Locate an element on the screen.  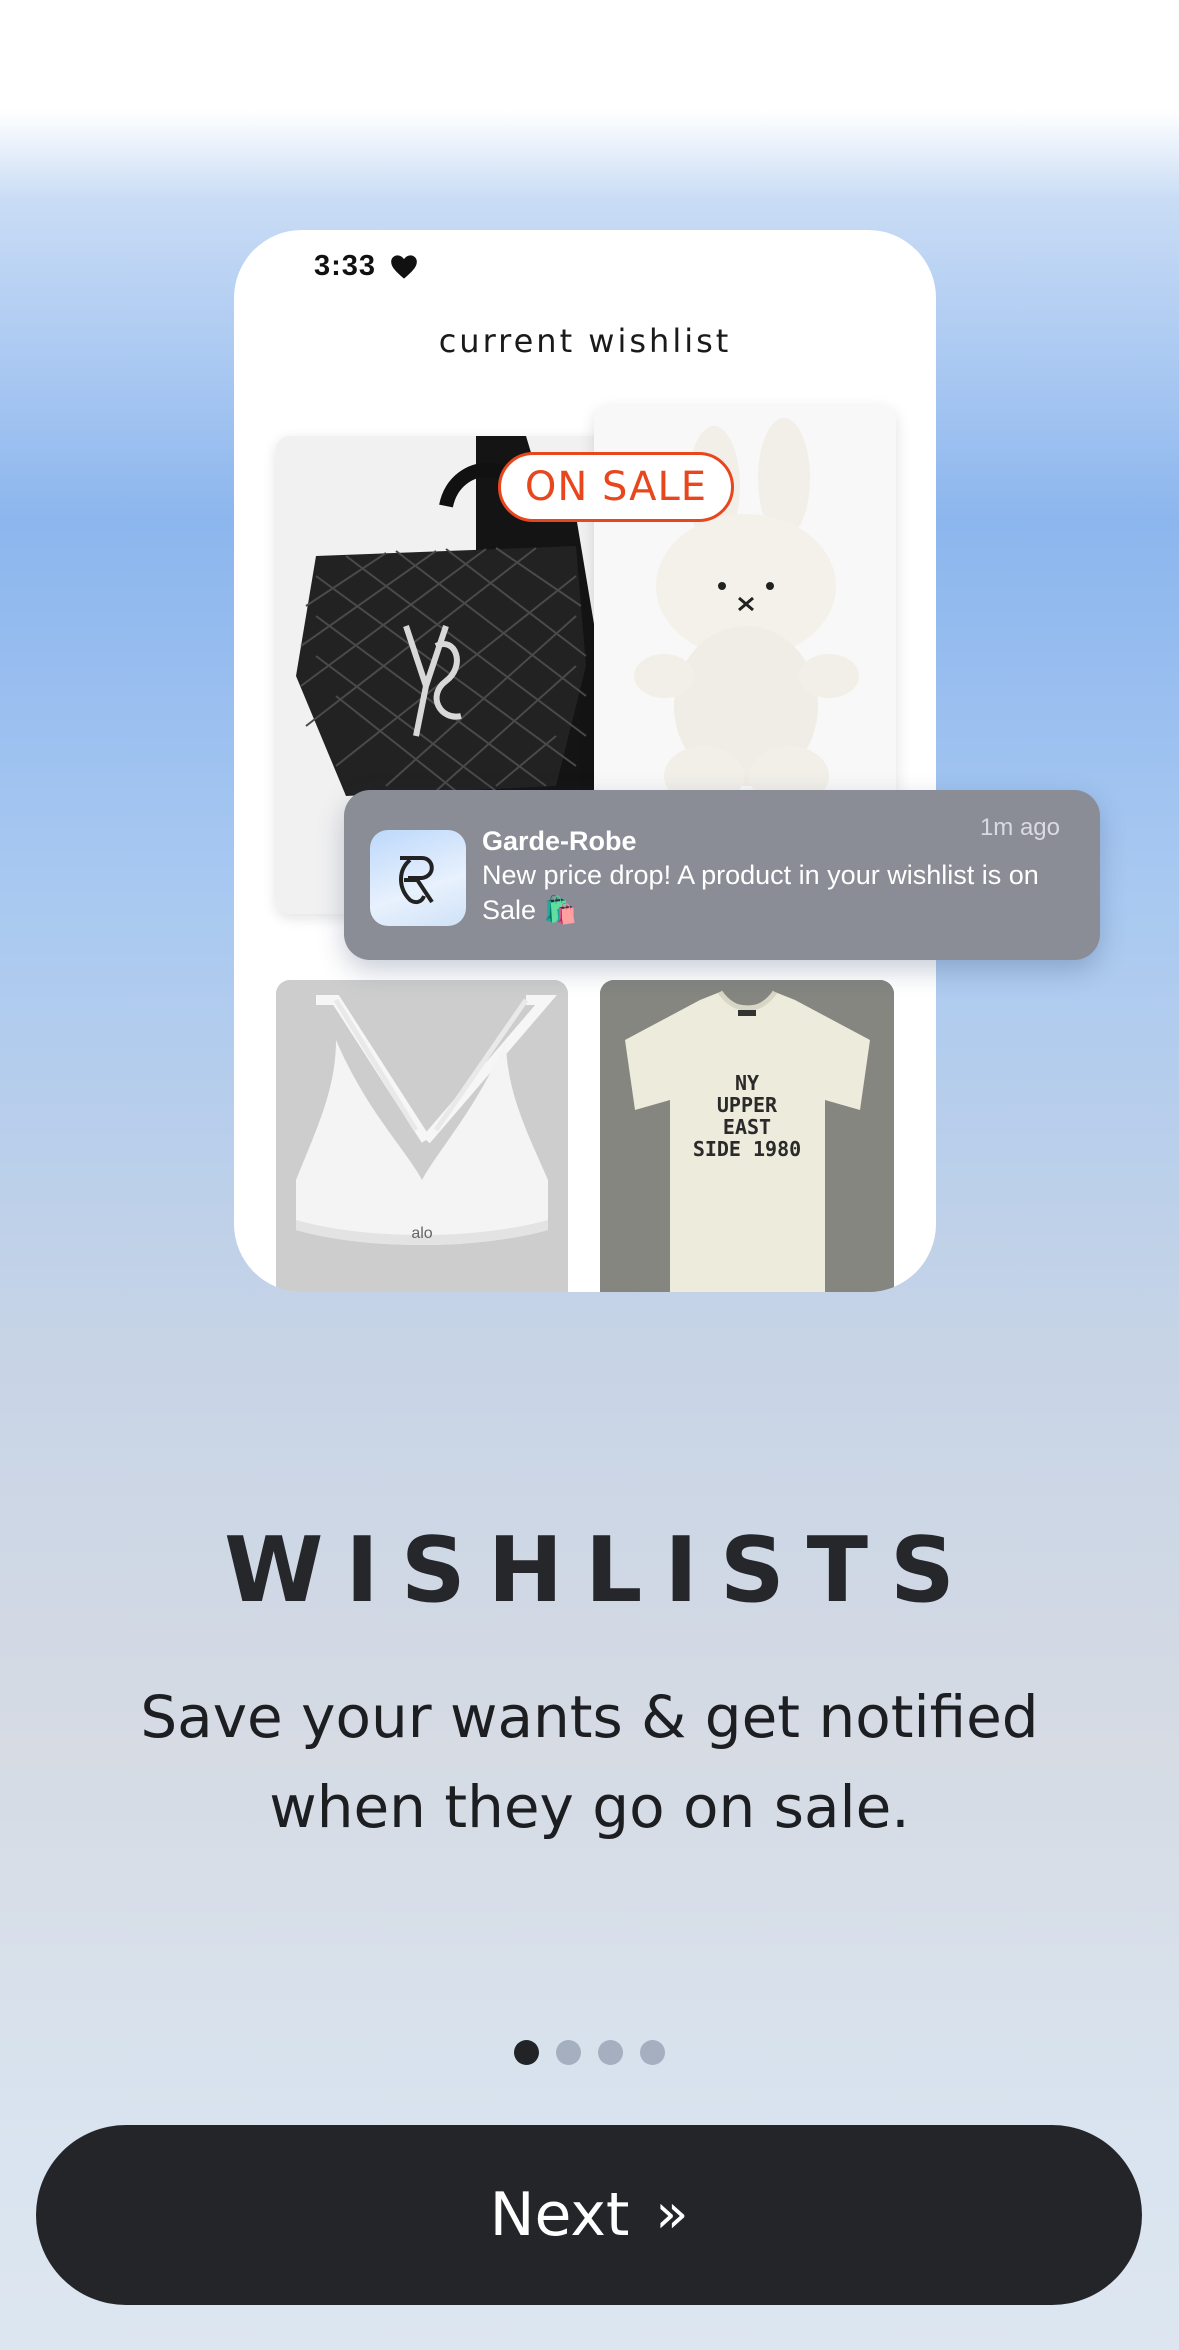
pagination-dots is located at coordinates (589, 2052).